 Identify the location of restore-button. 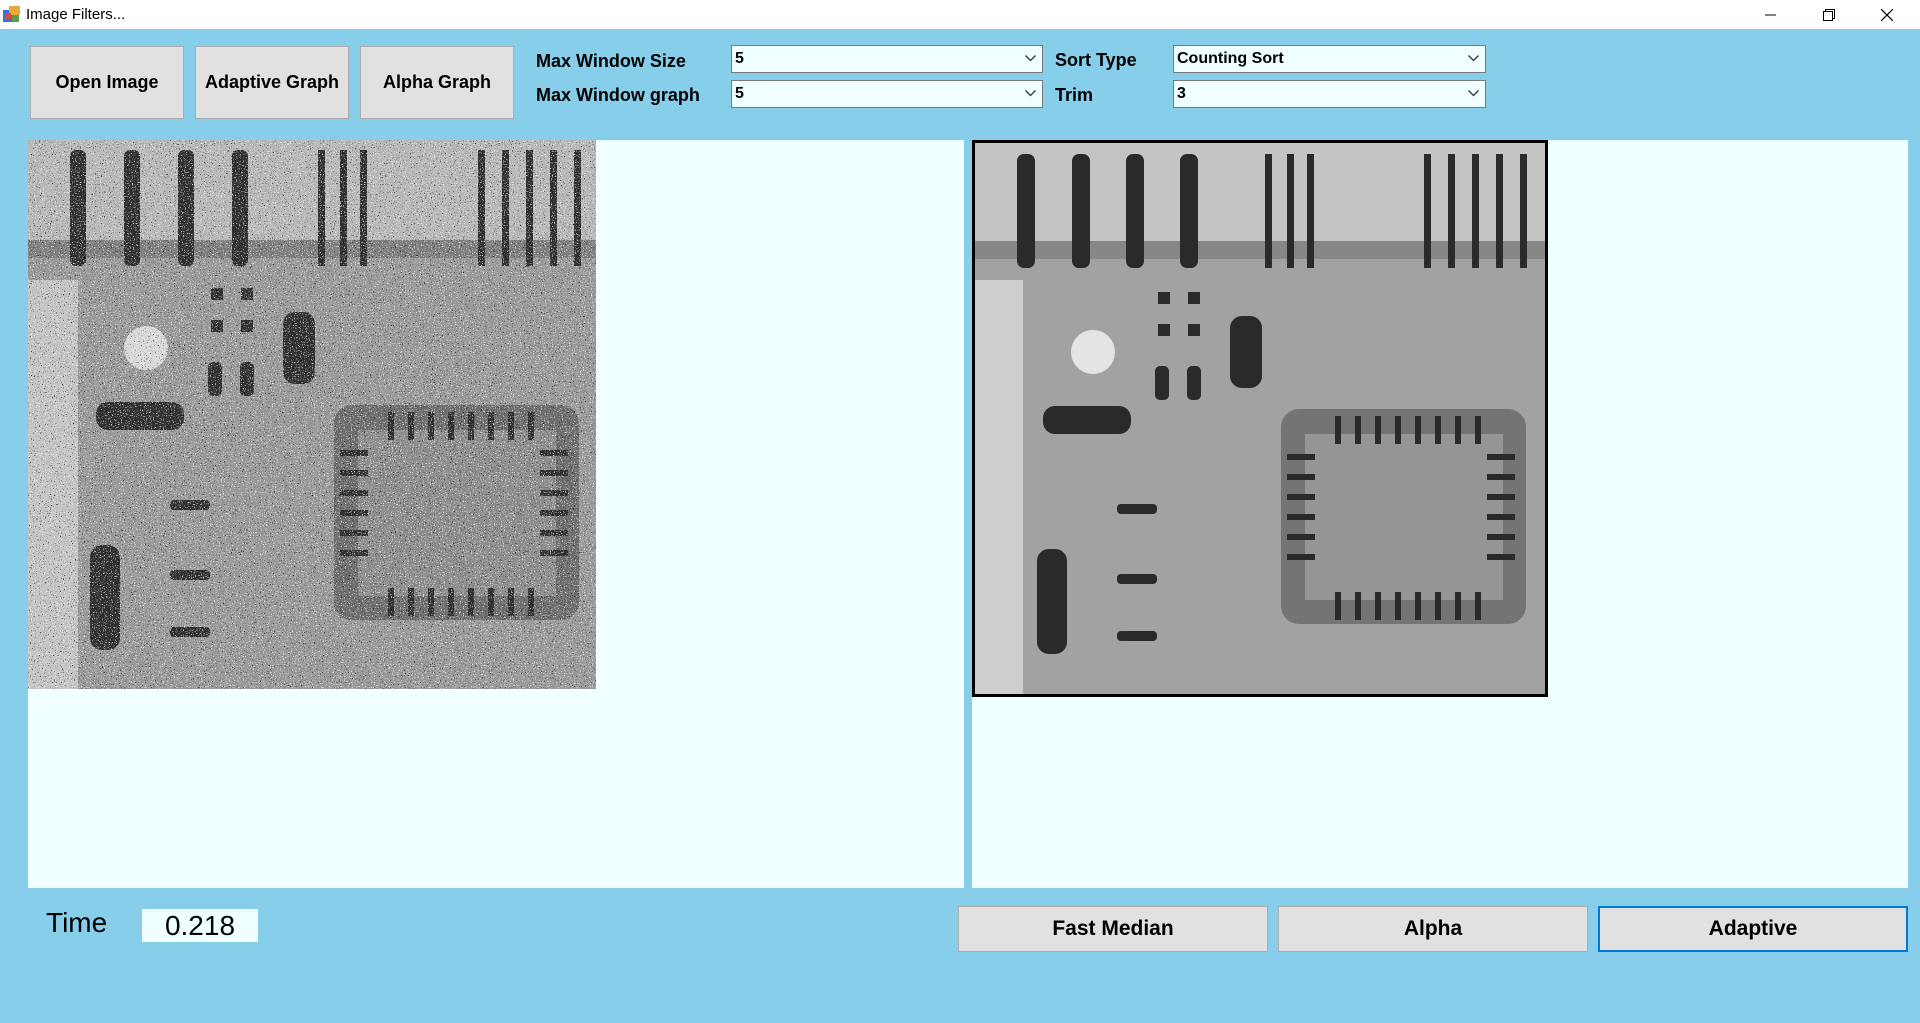
(1829, 14).